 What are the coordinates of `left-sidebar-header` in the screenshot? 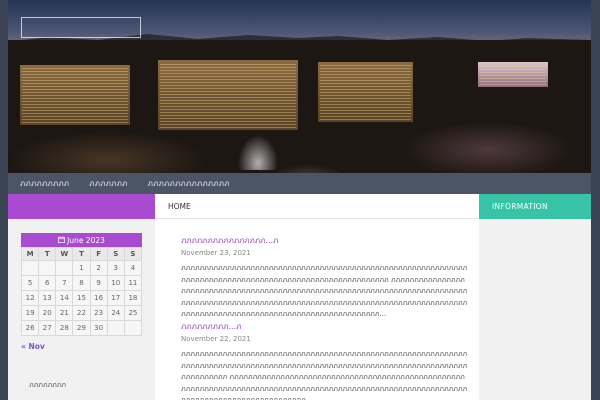 It's located at (81, 206).